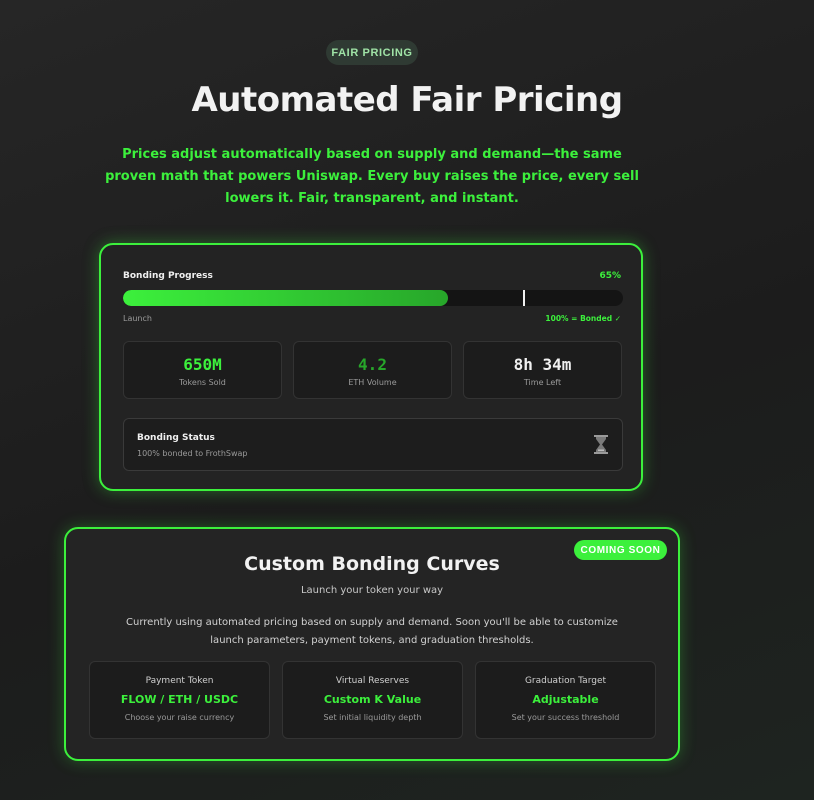 This screenshot has height=800, width=814. What do you see at coordinates (202, 364) in the screenshot?
I see `stat-value: 650M` at bounding box center [202, 364].